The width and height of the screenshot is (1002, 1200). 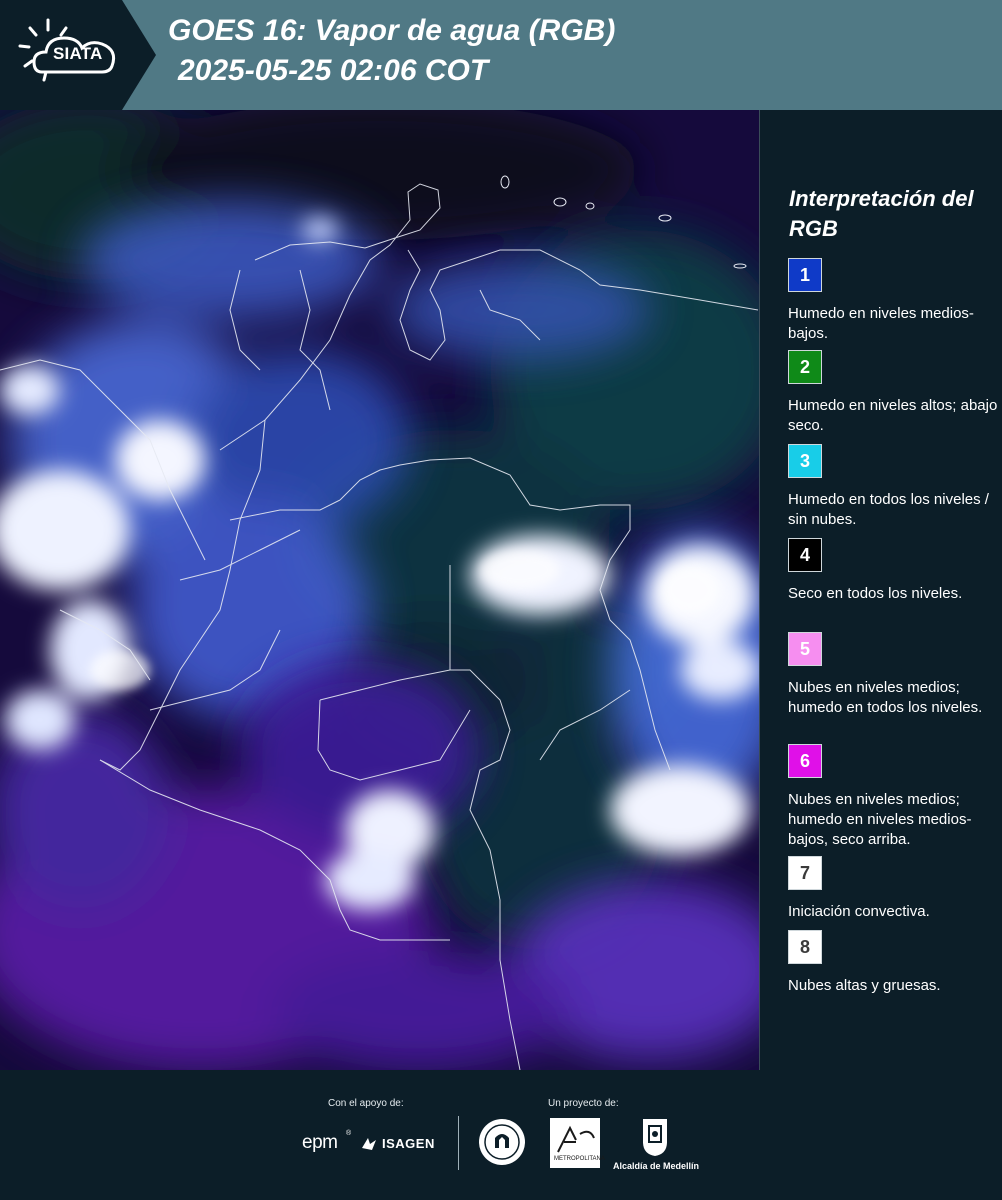 What do you see at coordinates (805, 761) in the screenshot?
I see `legend-swatch: 6` at bounding box center [805, 761].